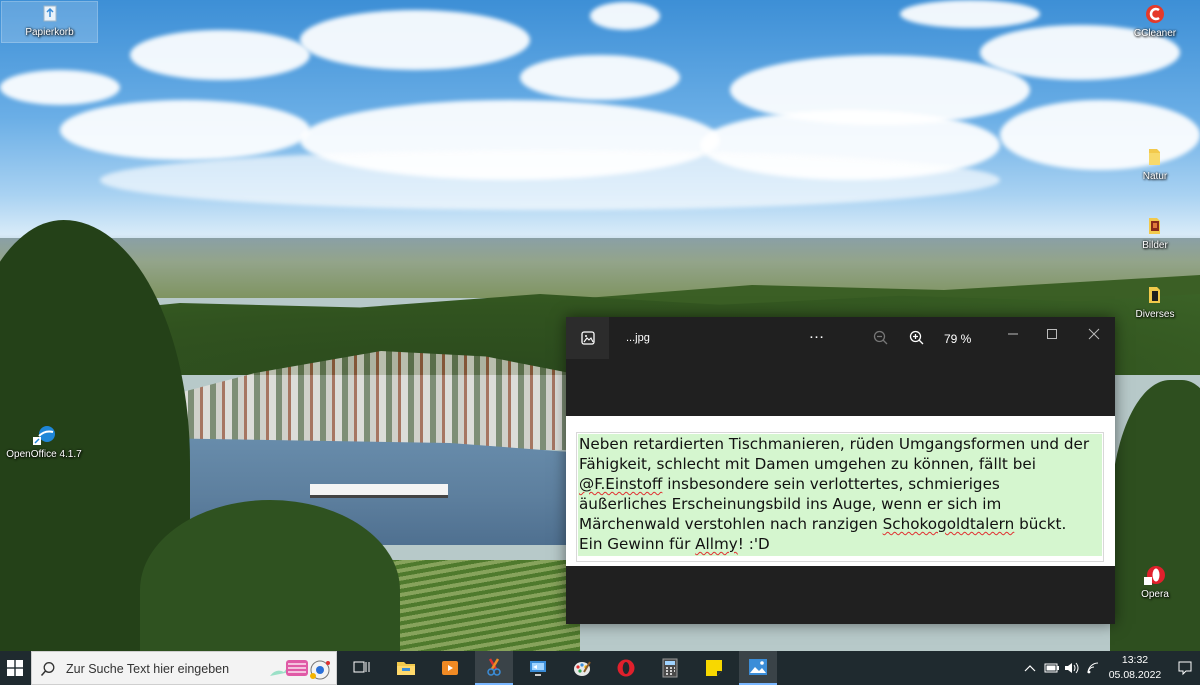 This screenshot has height=685, width=1200. What do you see at coordinates (1135, 675) in the screenshot?
I see `clock-date: 05.08.2022` at bounding box center [1135, 675].